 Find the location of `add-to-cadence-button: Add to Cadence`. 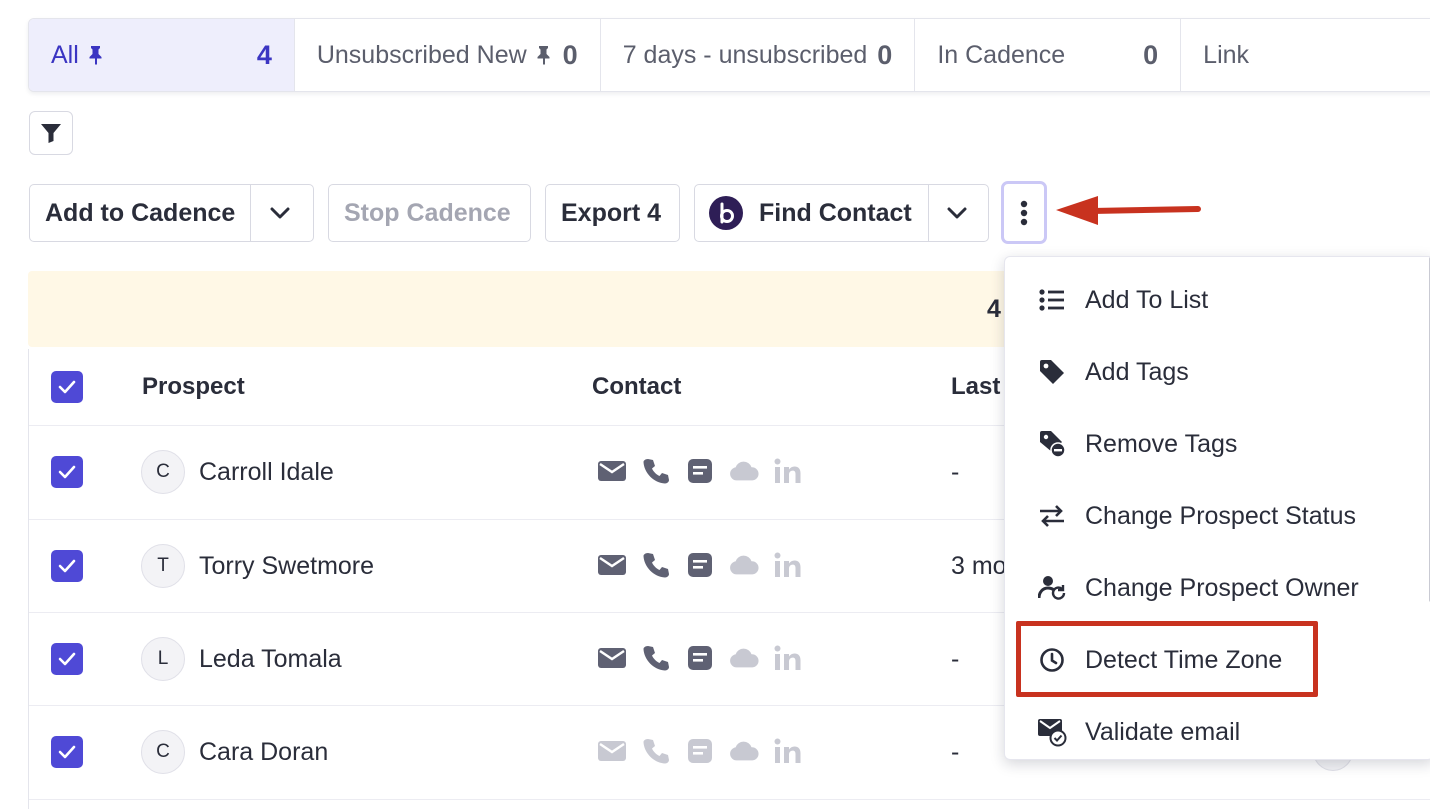

add-to-cadence-button: Add to Cadence is located at coordinates (140, 213).